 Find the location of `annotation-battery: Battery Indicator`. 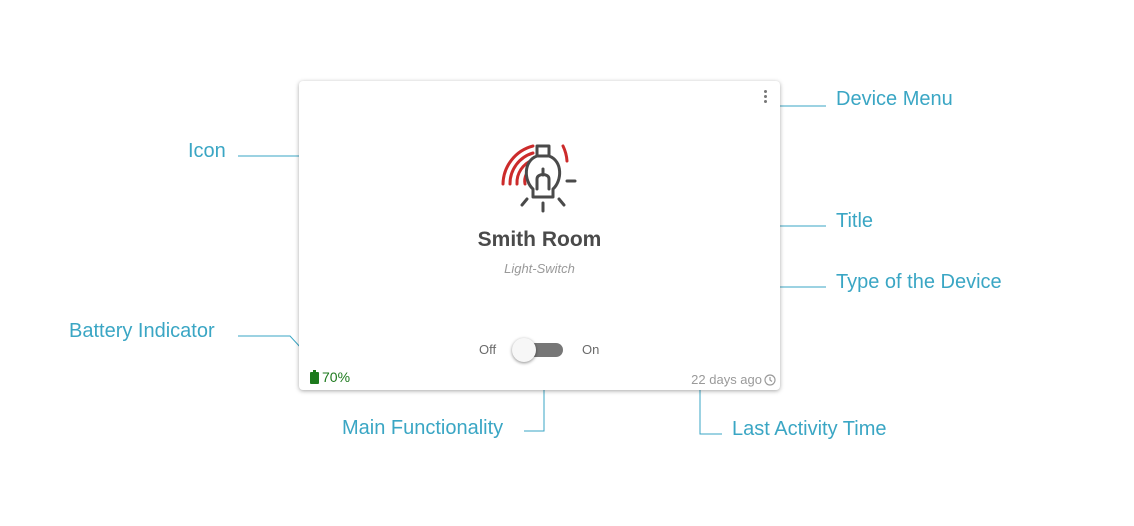

annotation-battery: Battery Indicator is located at coordinates (142, 331).